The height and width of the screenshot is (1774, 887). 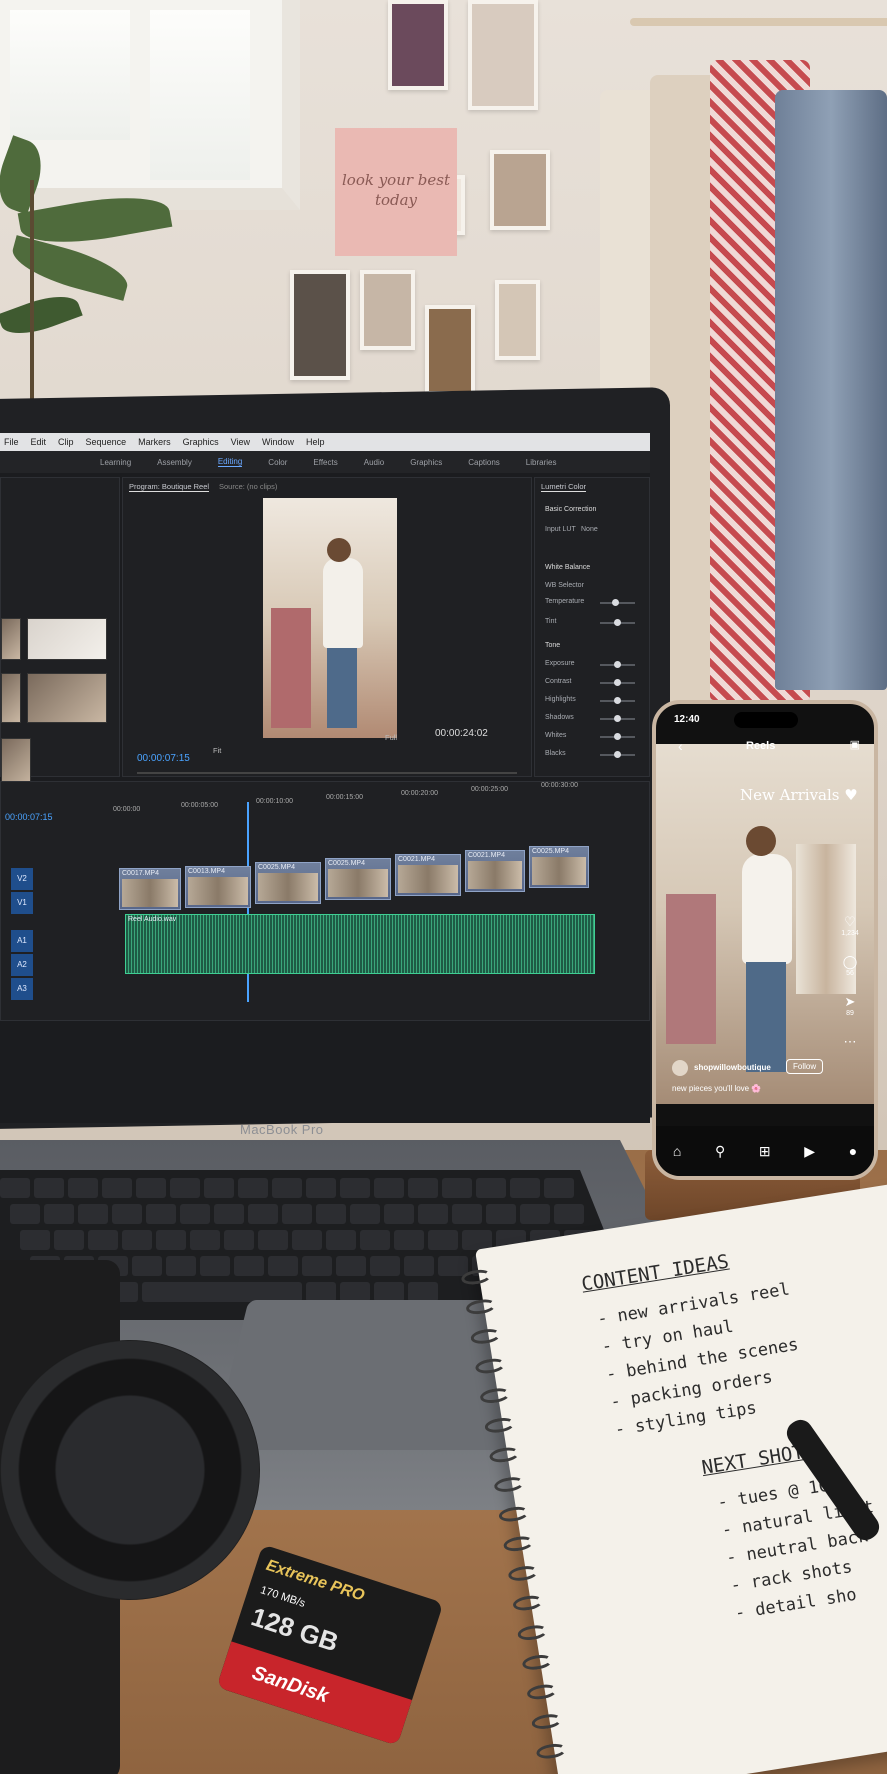 What do you see at coordinates (805, 1066) in the screenshot?
I see `follow-button: Follow` at bounding box center [805, 1066].